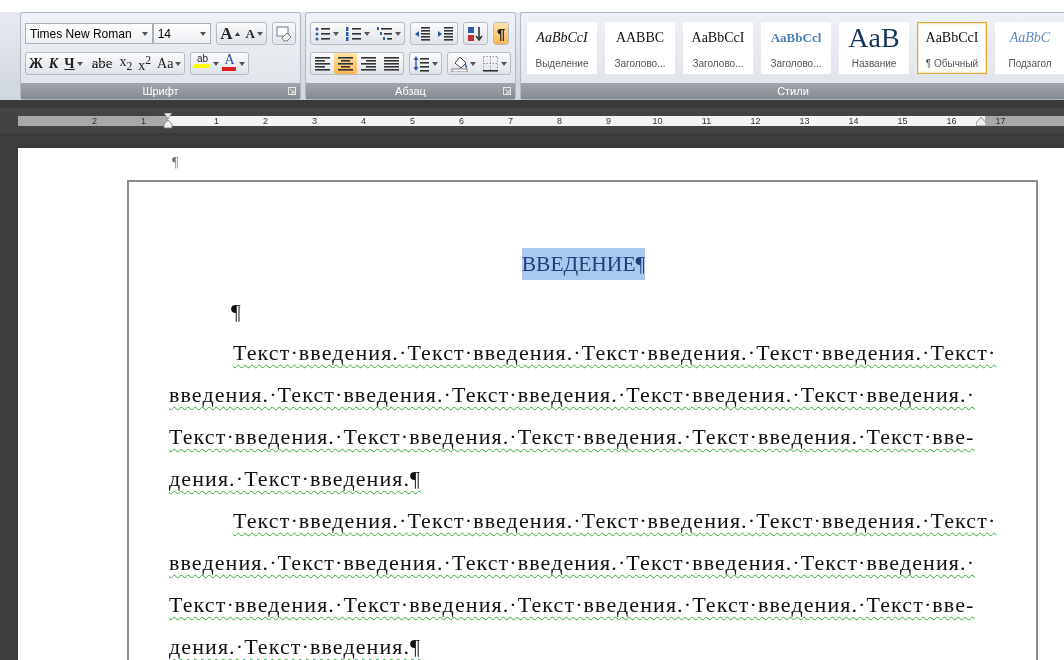  I want to click on font-name-field: Times New Roman, so click(89, 33).